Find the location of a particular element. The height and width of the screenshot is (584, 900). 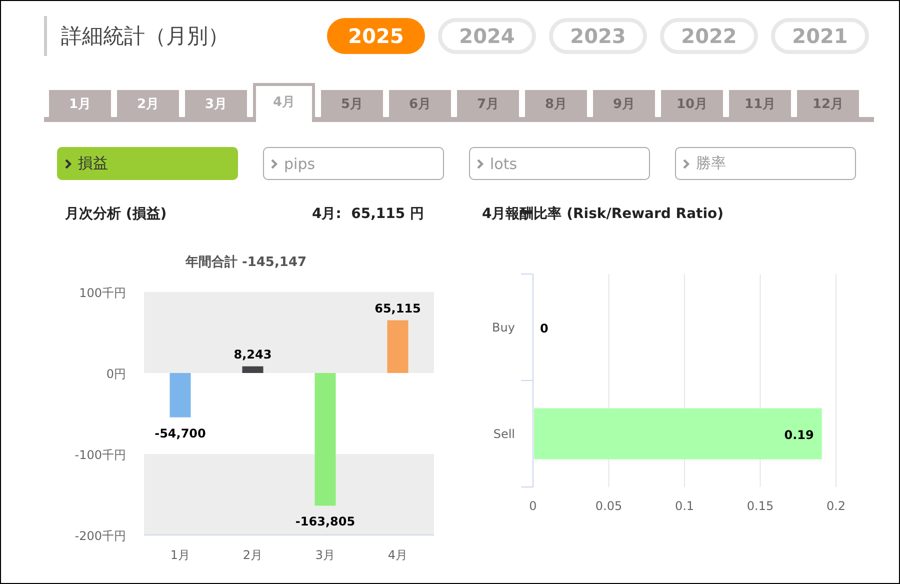

chart-title: 年間合計 -145,147 is located at coordinates (246, 262).